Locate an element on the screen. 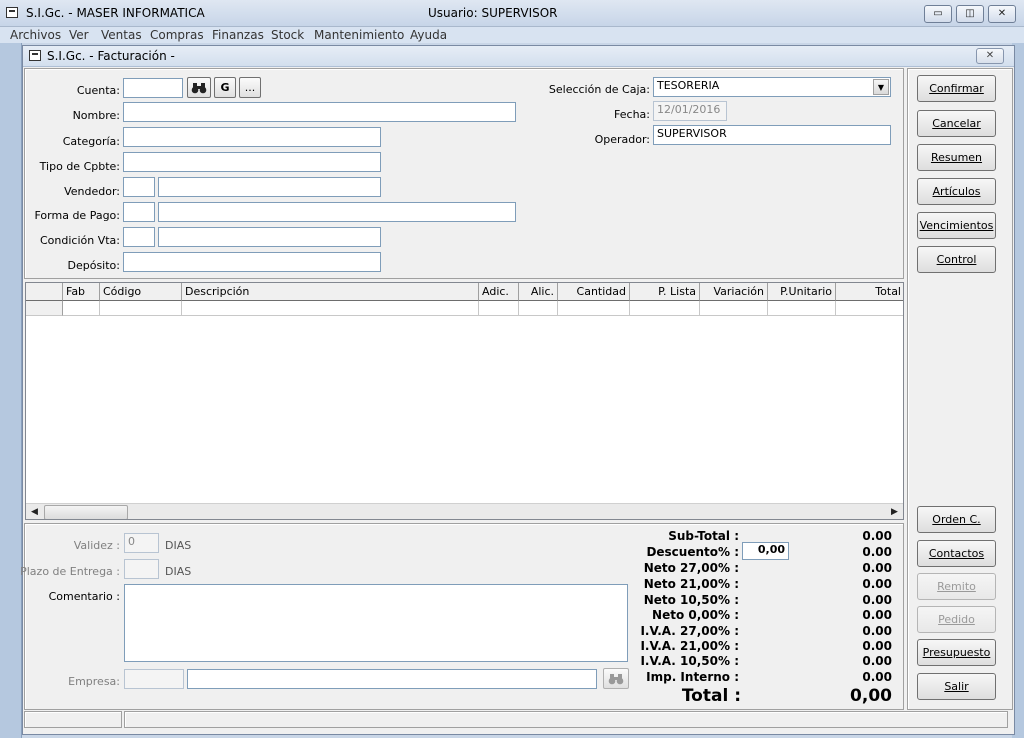  grid-cell-cantidad is located at coordinates (594, 308).